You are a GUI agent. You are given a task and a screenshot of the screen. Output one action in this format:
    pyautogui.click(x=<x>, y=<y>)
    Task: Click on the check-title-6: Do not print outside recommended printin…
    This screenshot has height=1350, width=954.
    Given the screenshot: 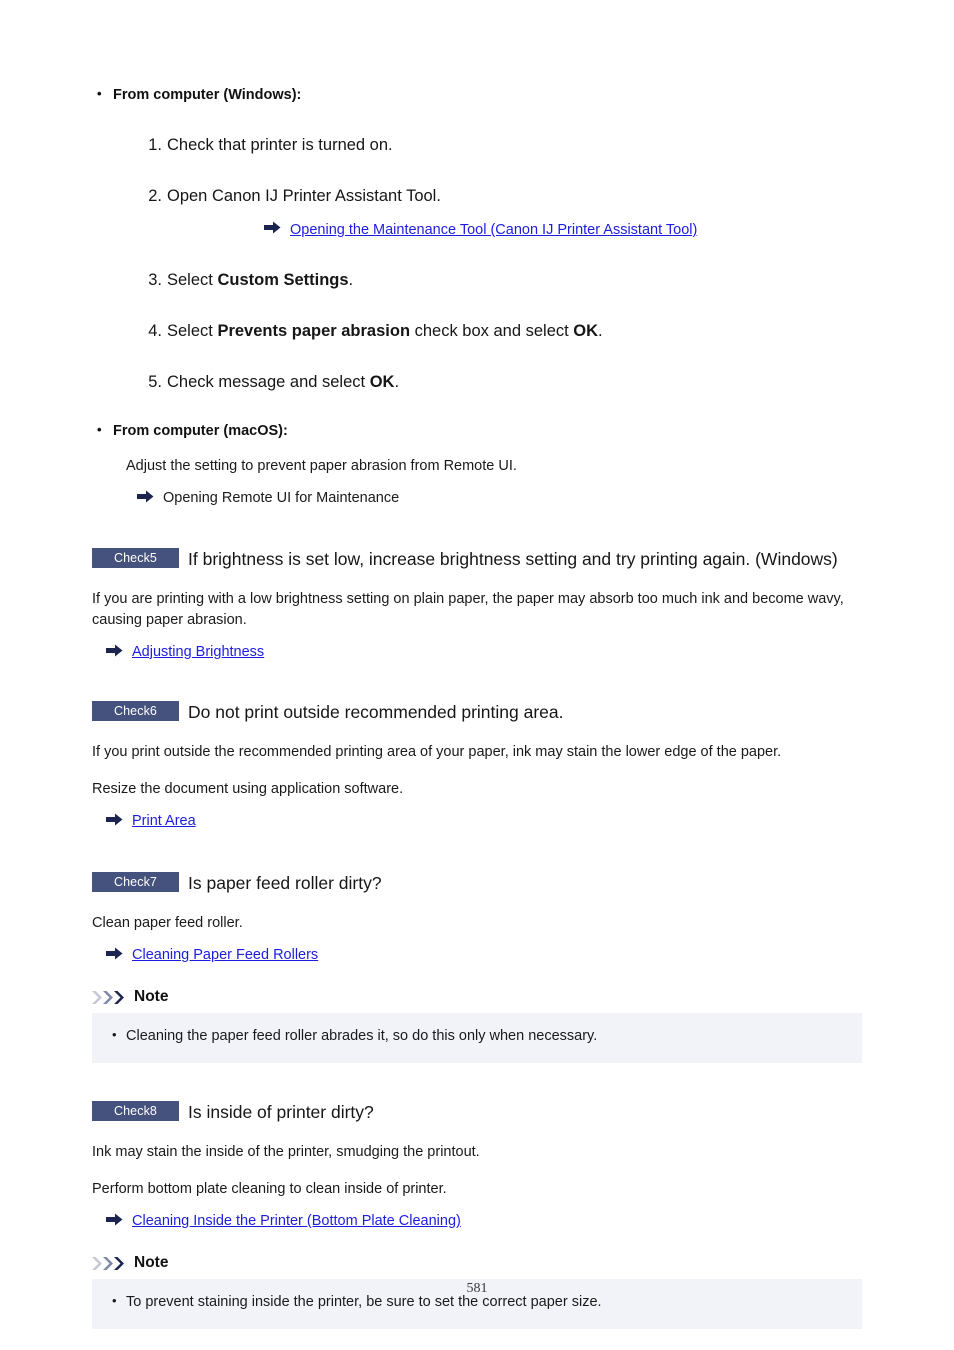 What is the action you would take?
    pyautogui.click(x=376, y=712)
    